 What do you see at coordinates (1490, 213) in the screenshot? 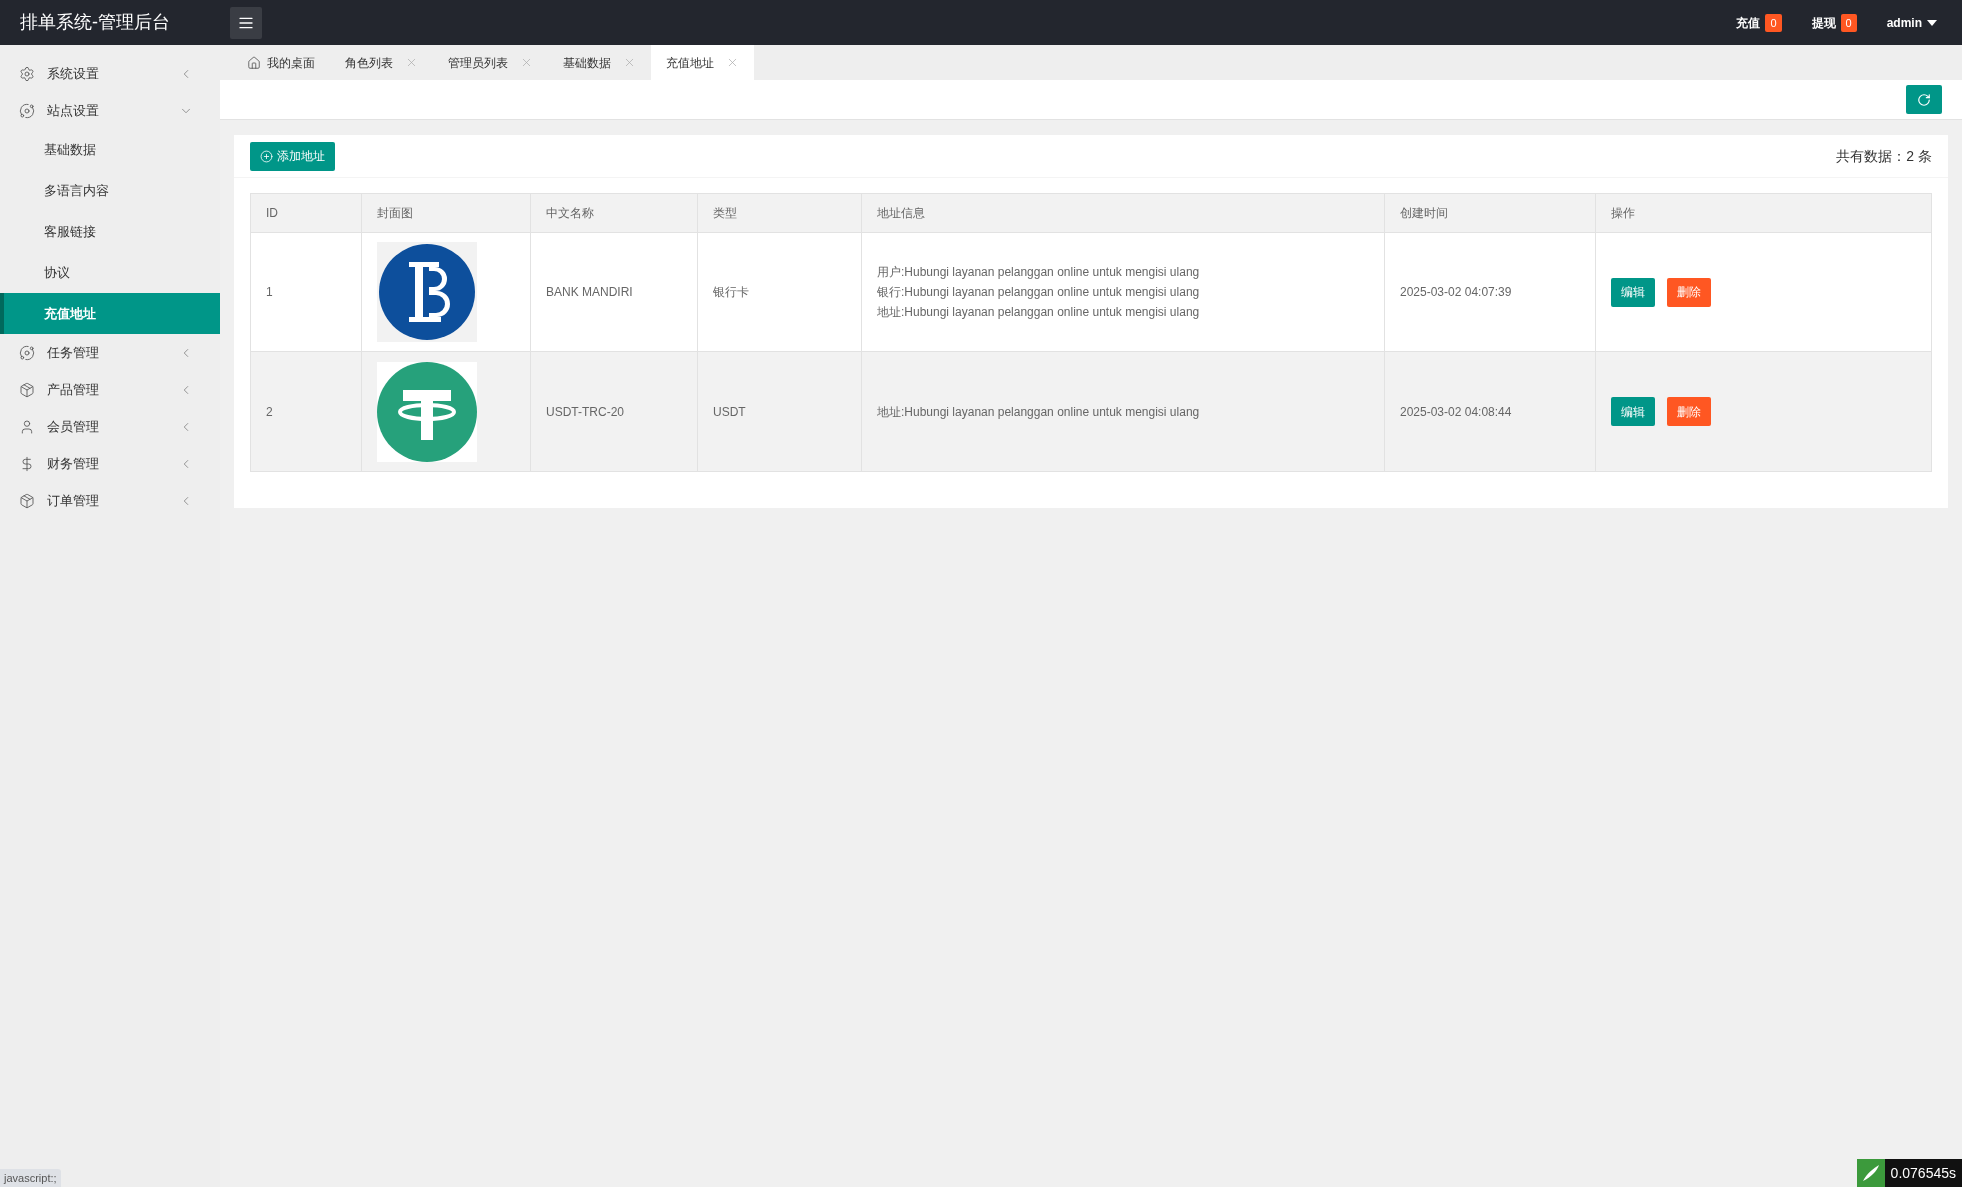
I see `column-header: 创建时间` at bounding box center [1490, 213].